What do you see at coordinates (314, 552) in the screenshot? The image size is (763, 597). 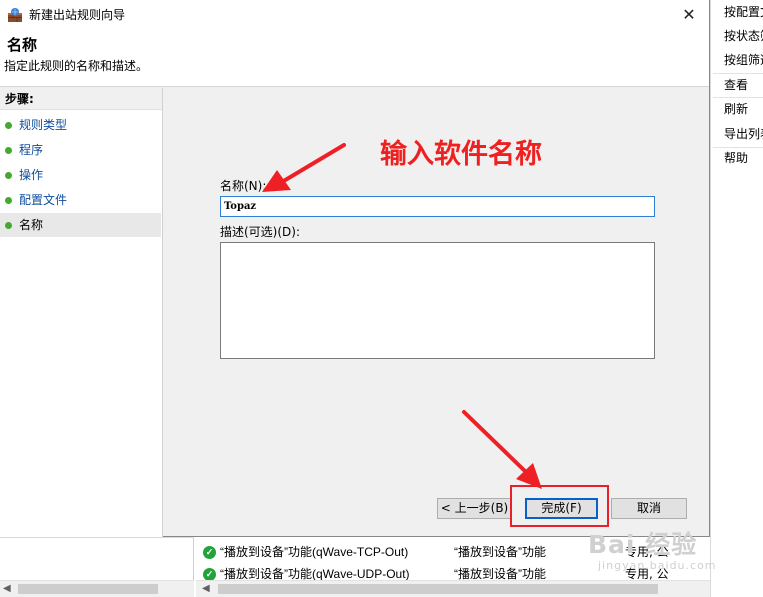 I see `rule-name: “播放到设备”功能(qWave-TCP-Out)` at bounding box center [314, 552].